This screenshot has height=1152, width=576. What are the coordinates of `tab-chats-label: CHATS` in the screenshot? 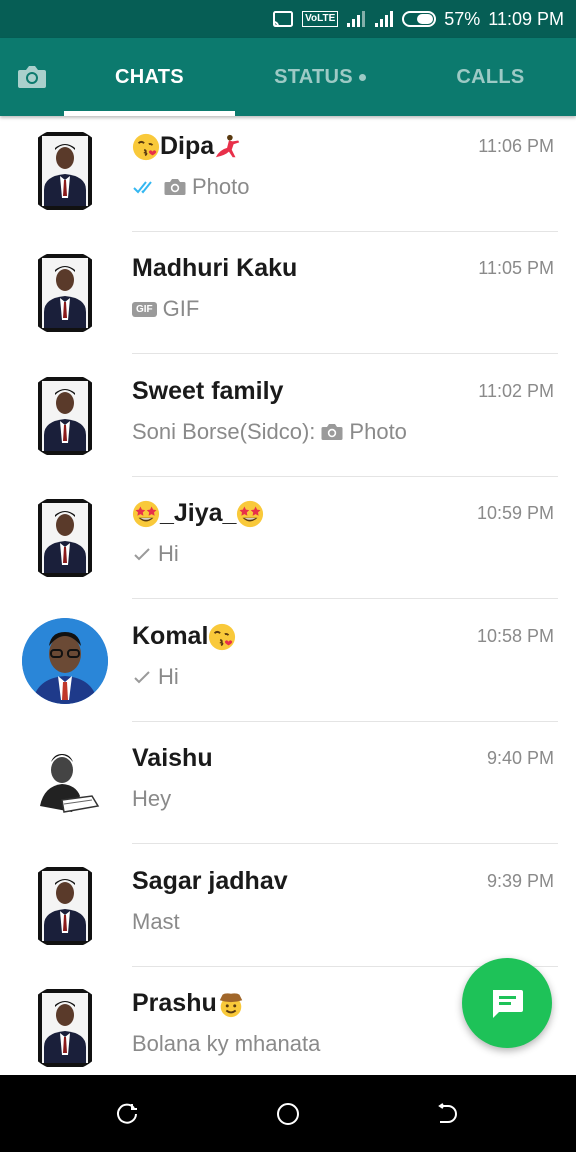 It's located at (149, 76).